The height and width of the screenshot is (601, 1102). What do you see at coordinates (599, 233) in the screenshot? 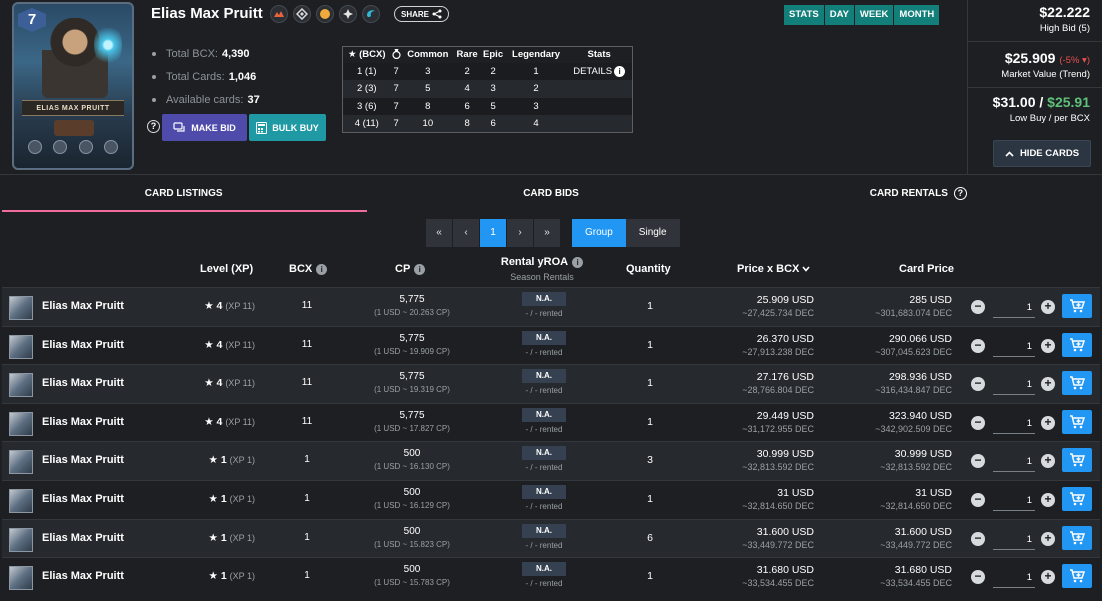
I see `group-button: Group` at bounding box center [599, 233].